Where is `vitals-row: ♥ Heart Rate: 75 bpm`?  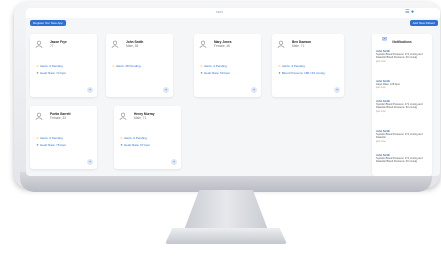 vitals-row: ♥ Heart Rate: 75 bpm is located at coordinates (51, 145).